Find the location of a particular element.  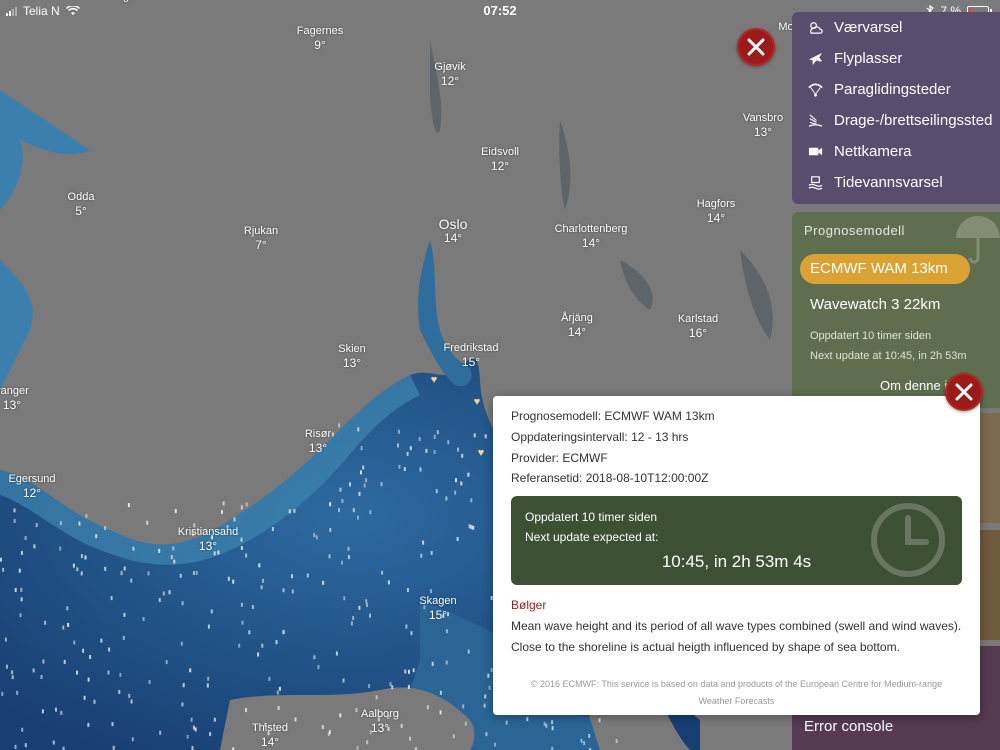

model-option-wavewatch: Wavewatch 3 22km is located at coordinates (875, 304).